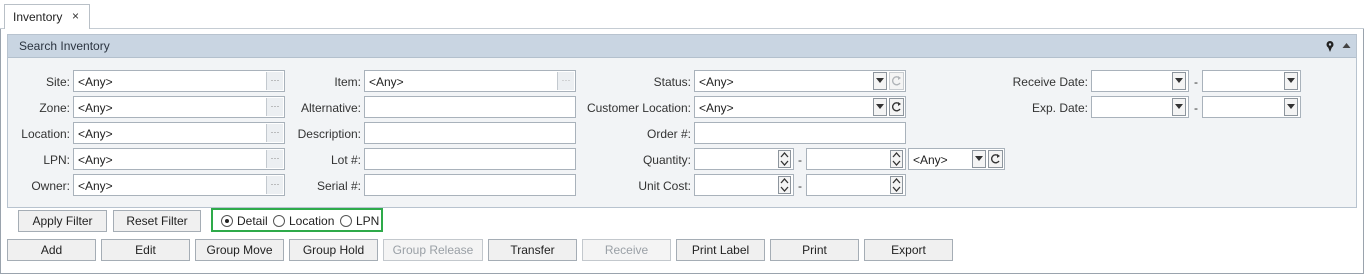 This screenshot has height=274, width=1364. I want to click on owner-label: Owner:, so click(50, 186).